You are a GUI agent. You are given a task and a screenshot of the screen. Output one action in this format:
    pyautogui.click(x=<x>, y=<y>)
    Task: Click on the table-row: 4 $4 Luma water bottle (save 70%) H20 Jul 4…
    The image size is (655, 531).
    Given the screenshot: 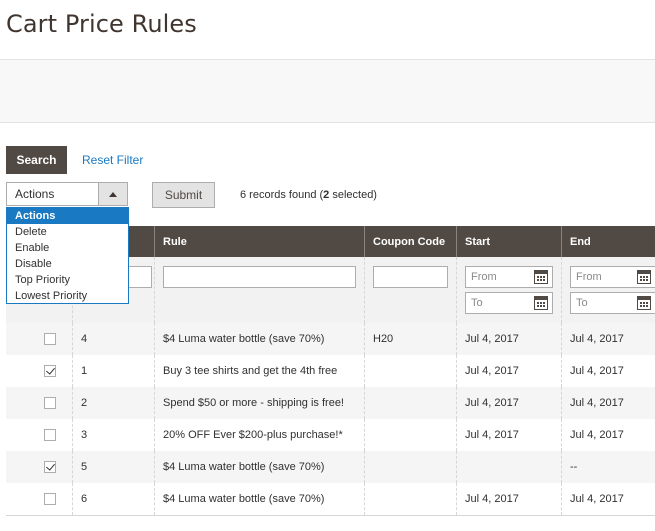 What is the action you would take?
    pyautogui.click(x=330, y=339)
    